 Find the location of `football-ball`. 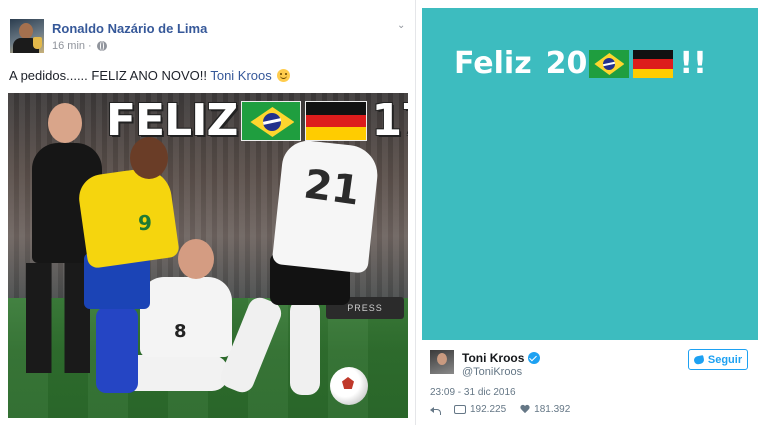

football-ball is located at coordinates (349, 386).